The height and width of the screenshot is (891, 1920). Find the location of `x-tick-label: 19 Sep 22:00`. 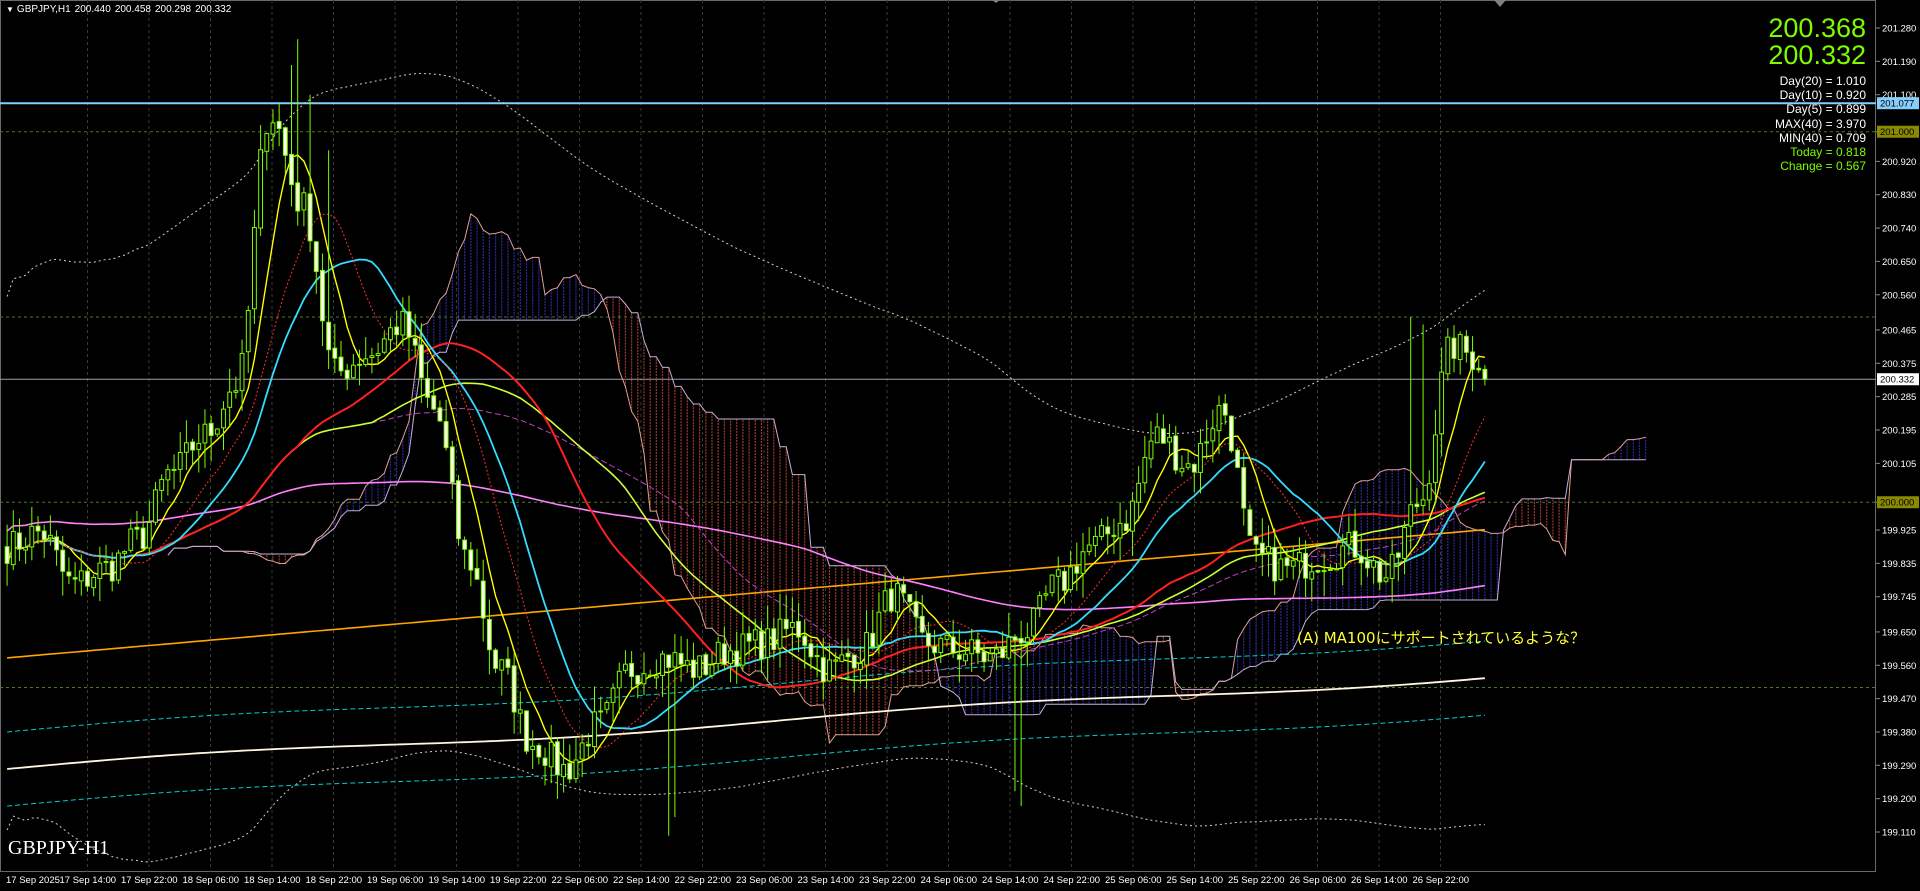

x-tick-label: 19 Sep 22:00 is located at coordinates (518, 880).